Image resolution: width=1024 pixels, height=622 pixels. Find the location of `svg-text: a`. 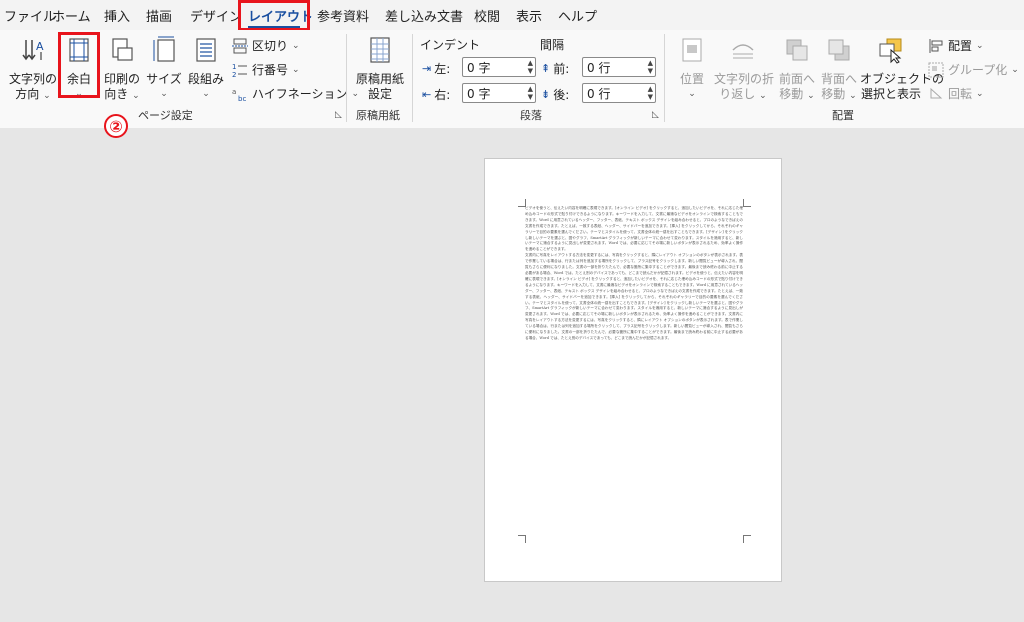

svg-text: a is located at coordinates (234, 92).